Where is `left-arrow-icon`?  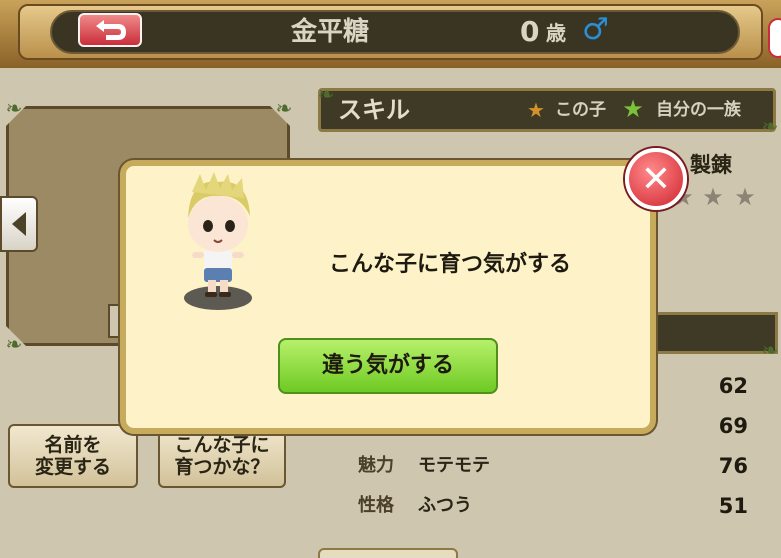 left-arrow-icon is located at coordinates (19, 224).